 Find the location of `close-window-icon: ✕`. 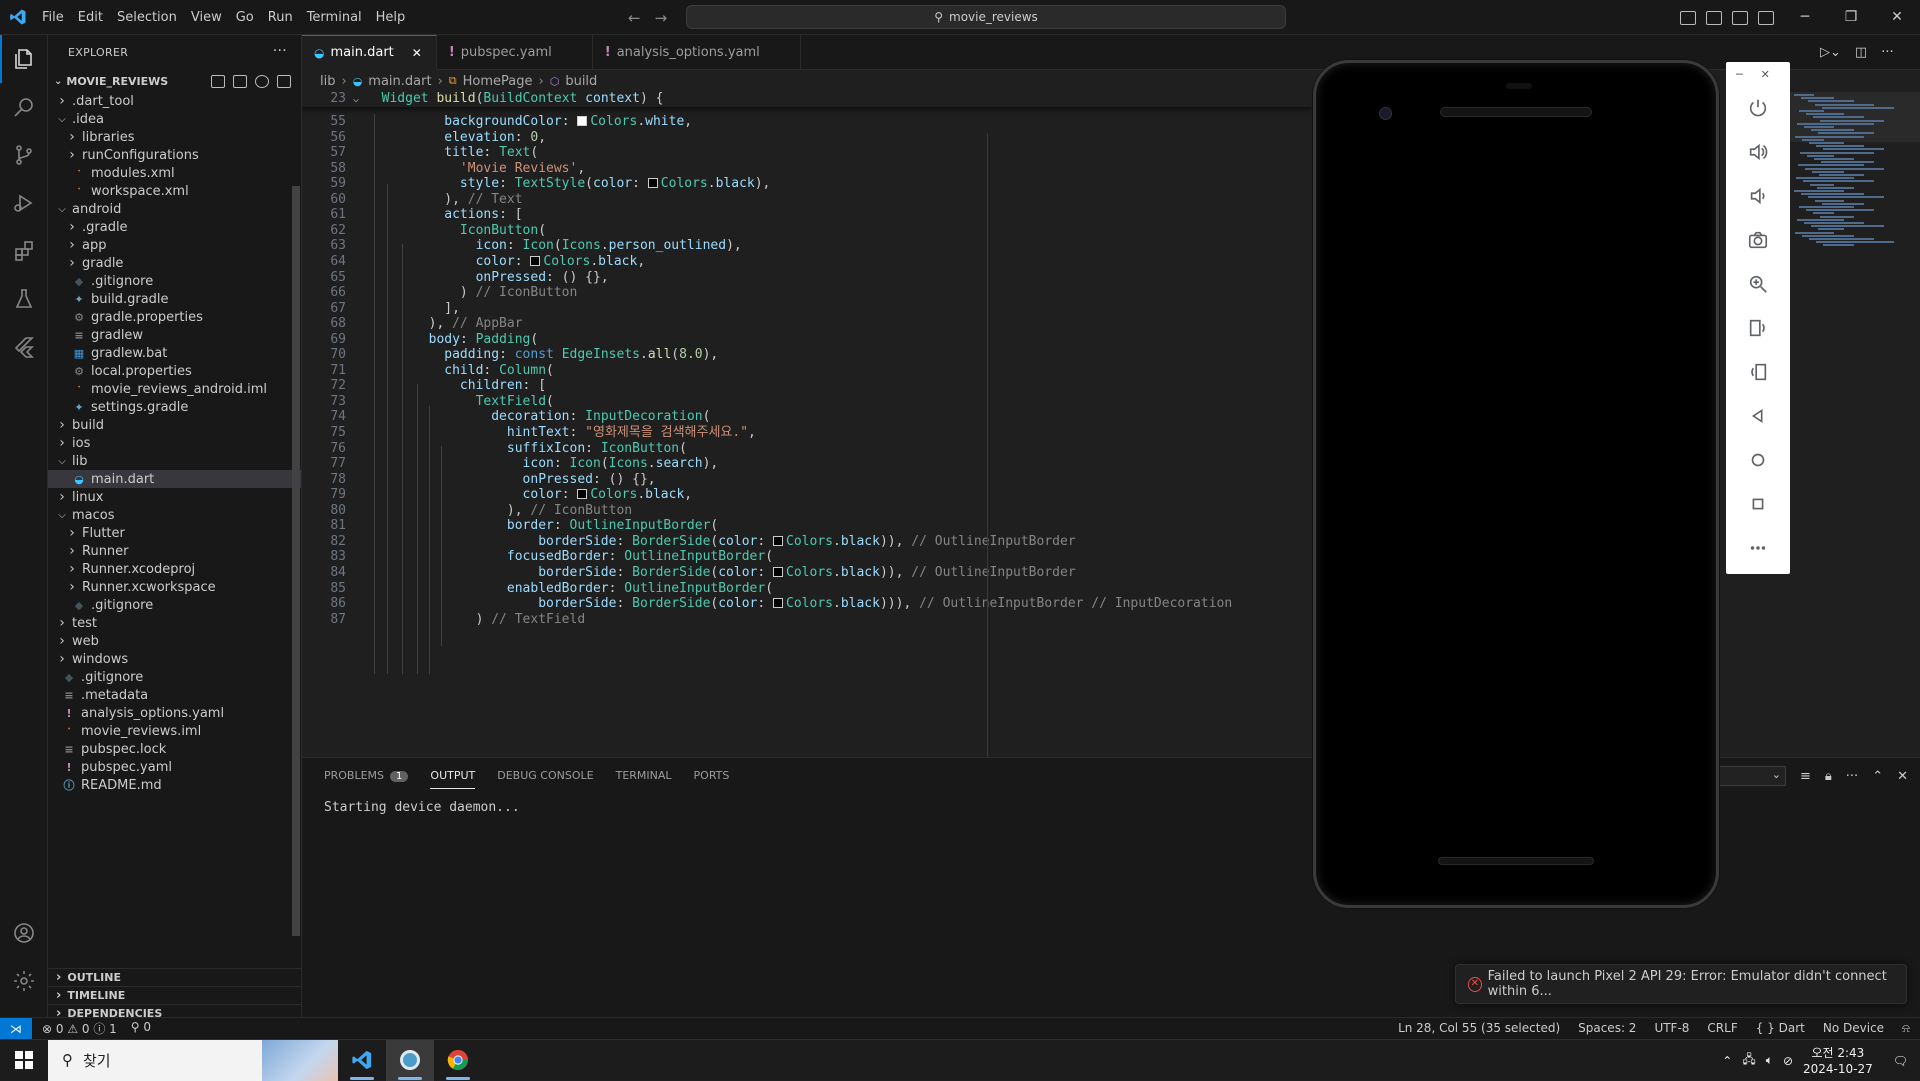

close-window-icon: ✕ is located at coordinates (1897, 17).